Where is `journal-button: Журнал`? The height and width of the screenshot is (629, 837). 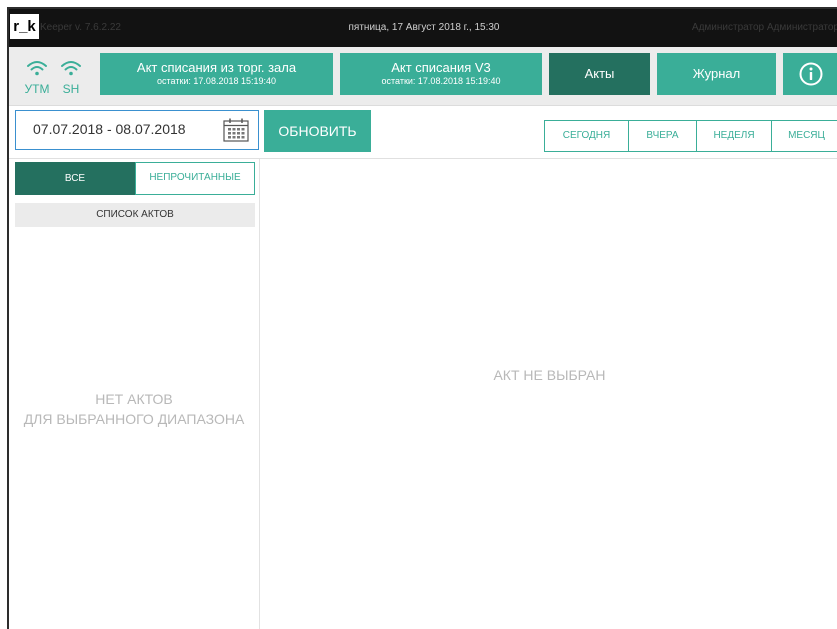
journal-button: Журнал is located at coordinates (716, 74).